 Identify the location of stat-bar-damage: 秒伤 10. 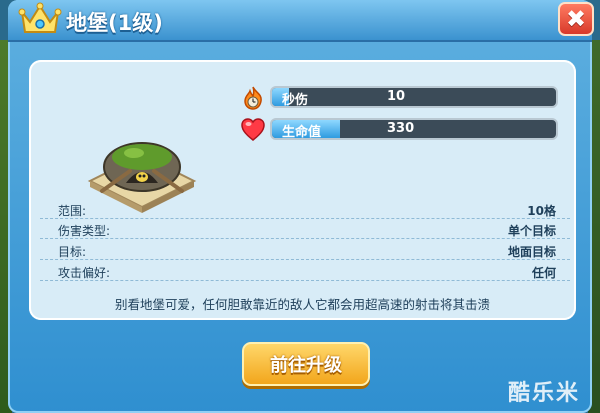
(414, 97).